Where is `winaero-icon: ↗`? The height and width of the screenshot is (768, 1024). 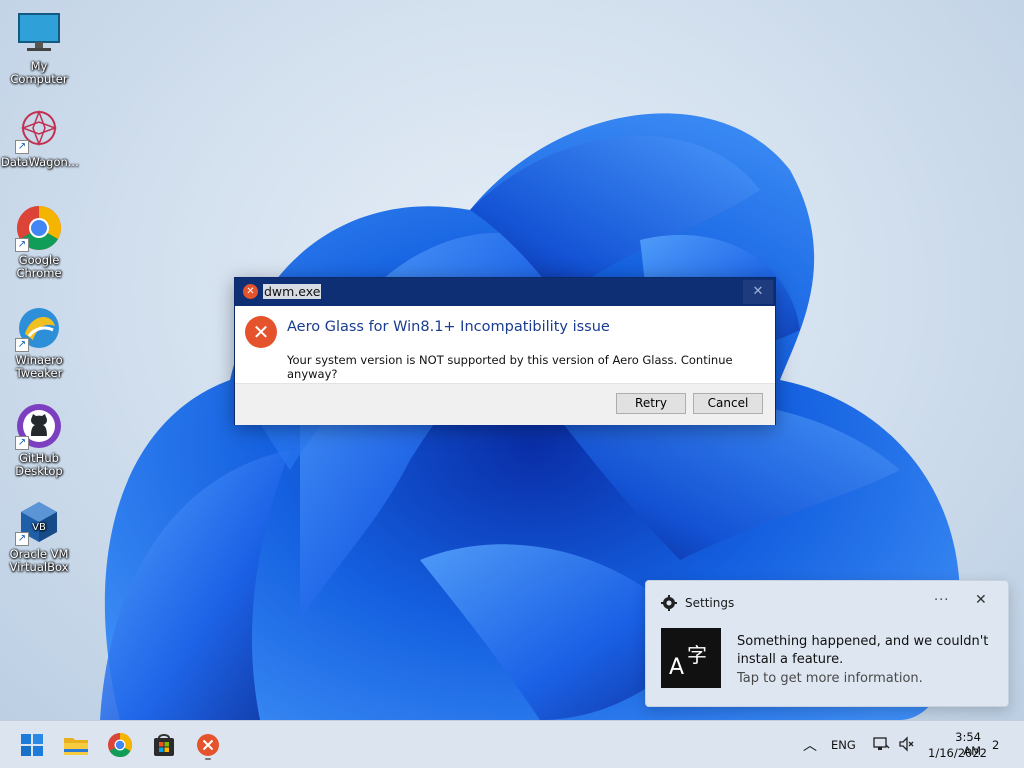
winaero-icon: ↗ is located at coordinates (39, 328).